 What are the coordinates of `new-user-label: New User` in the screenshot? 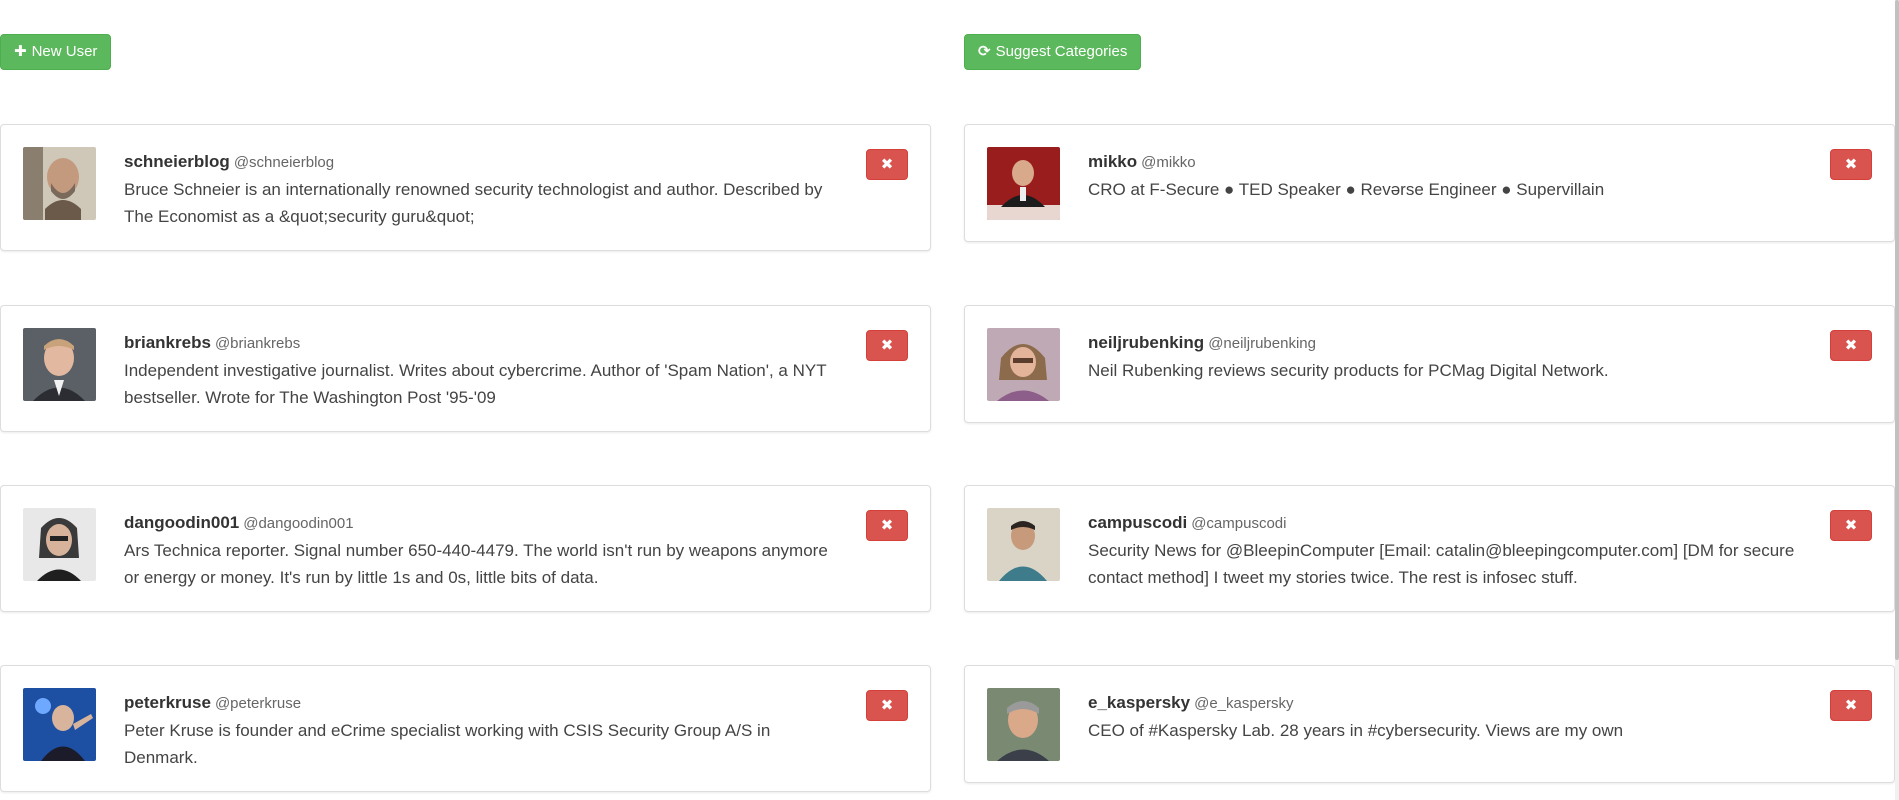 It's located at (64, 51).